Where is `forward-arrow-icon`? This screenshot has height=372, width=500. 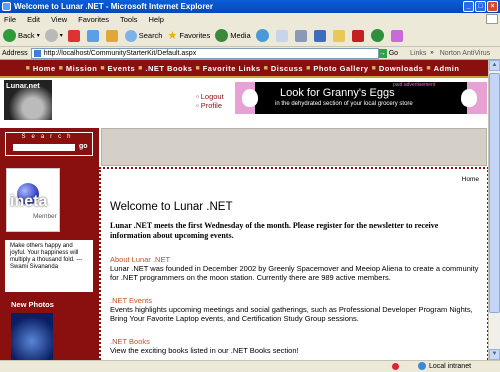 forward-arrow-icon is located at coordinates (51, 35).